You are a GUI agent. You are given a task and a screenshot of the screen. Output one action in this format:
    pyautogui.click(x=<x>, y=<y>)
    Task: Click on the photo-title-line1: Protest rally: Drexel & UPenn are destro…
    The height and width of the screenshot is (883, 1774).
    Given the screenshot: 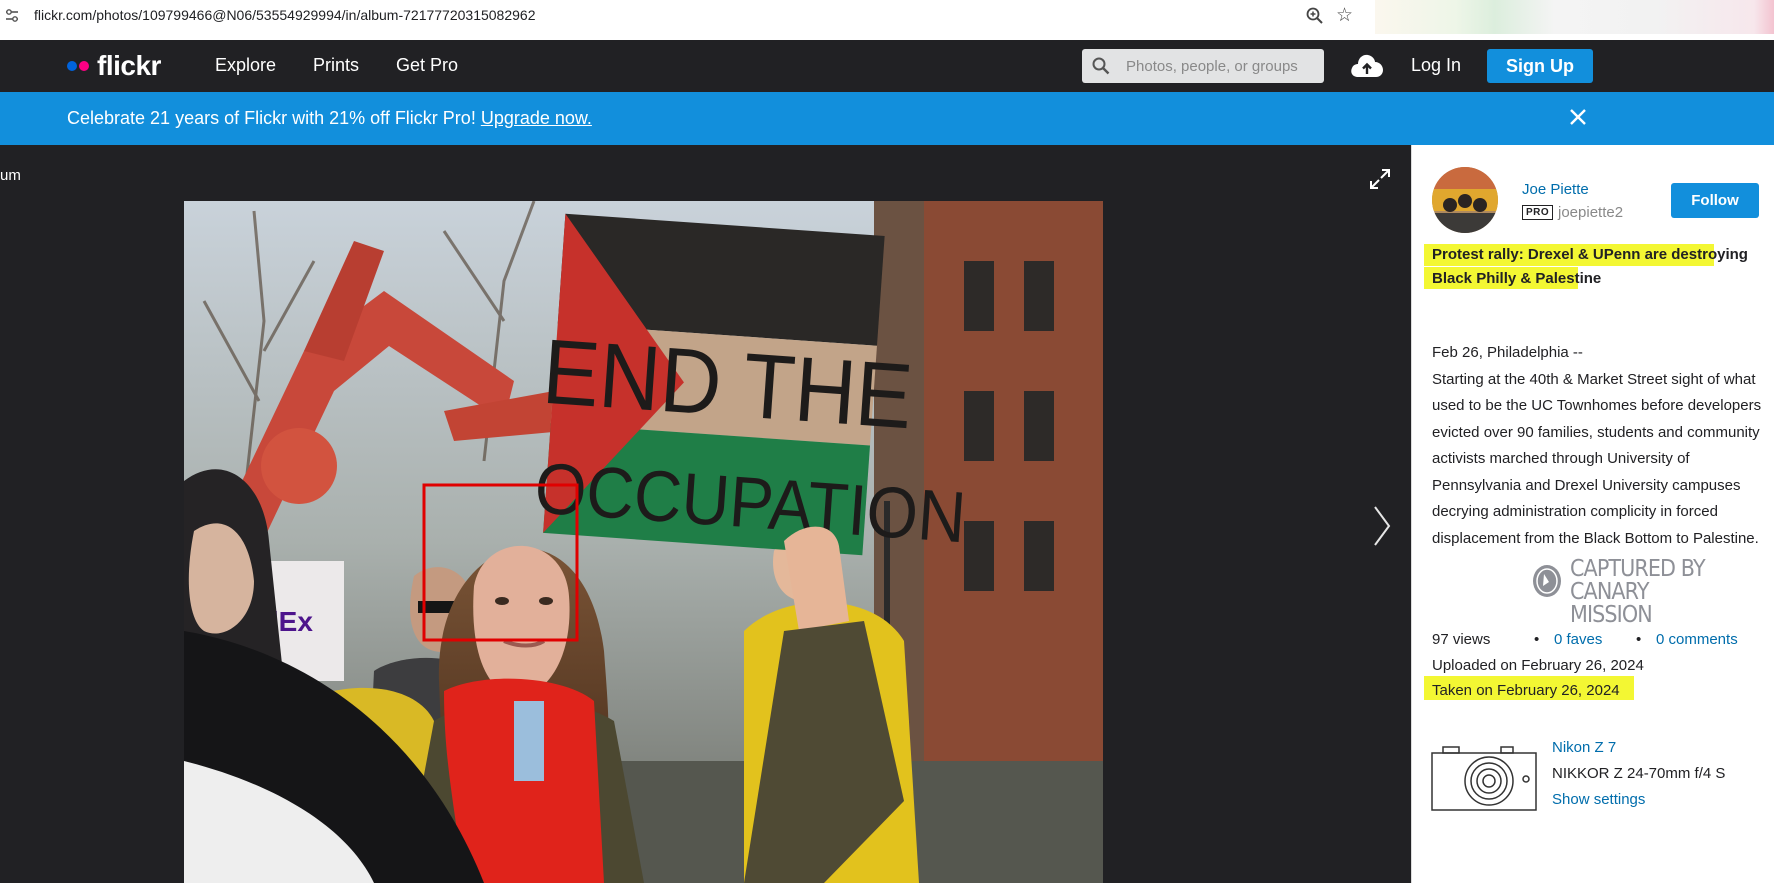 What is the action you would take?
    pyautogui.click(x=1590, y=254)
    